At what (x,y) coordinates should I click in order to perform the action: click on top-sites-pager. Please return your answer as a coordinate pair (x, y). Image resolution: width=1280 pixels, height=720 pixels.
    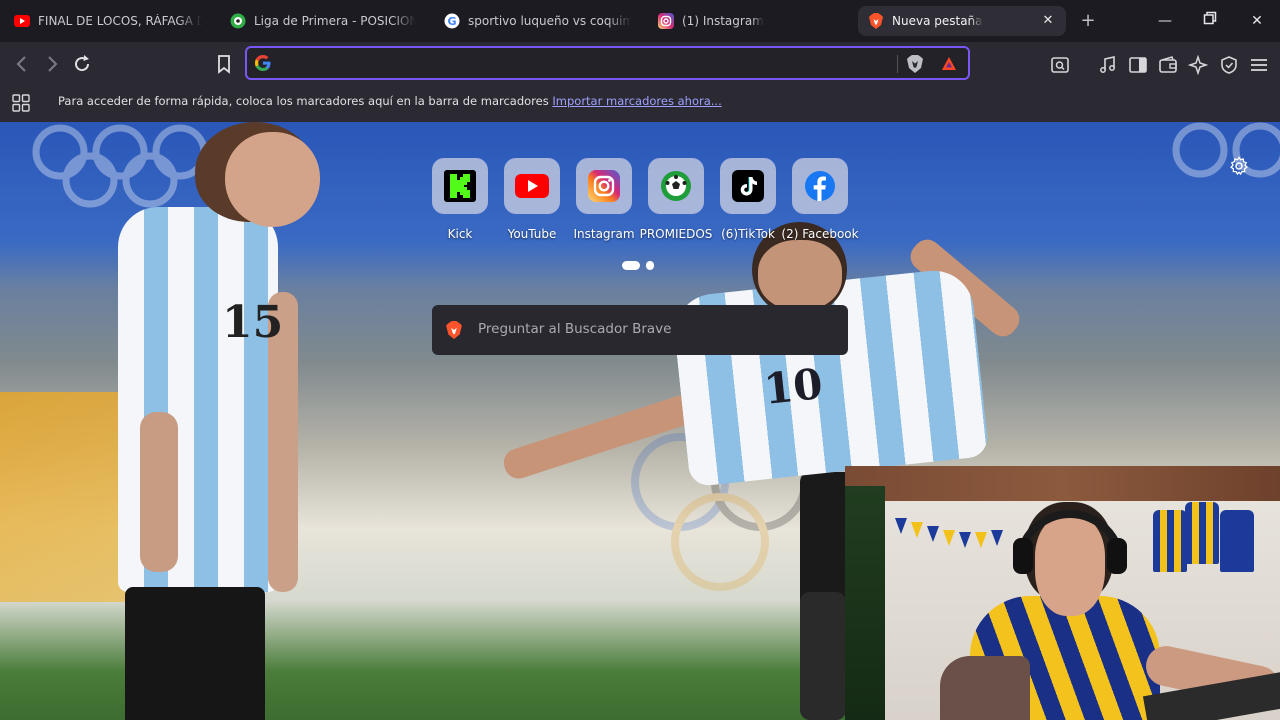
    Looking at the image, I should click on (642, 266).